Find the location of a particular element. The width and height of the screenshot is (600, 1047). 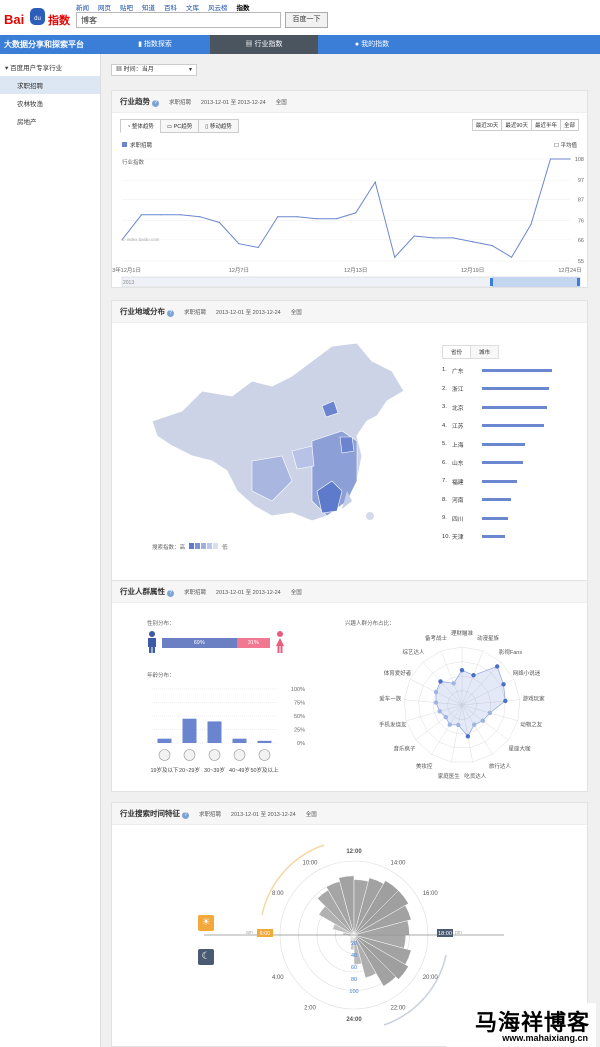

sidebar-item-realestate: 房地产 is located at coordinates (50, 121).